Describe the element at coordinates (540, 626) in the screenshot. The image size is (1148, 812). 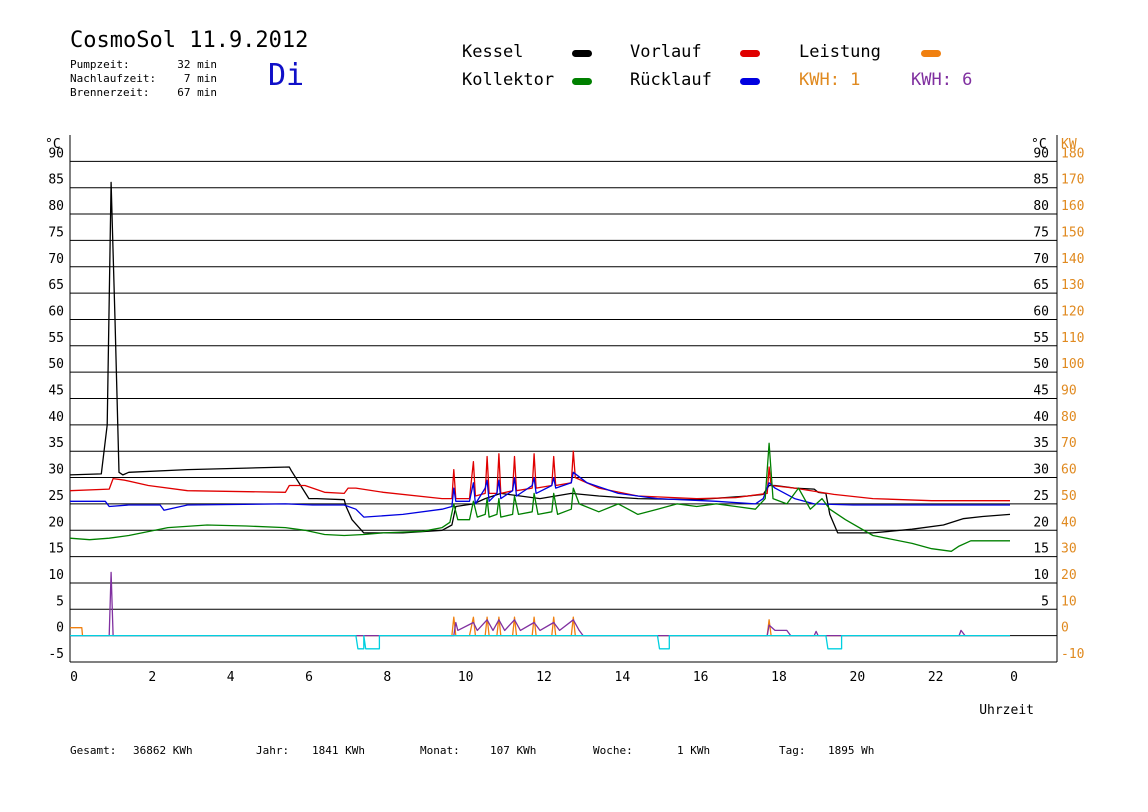
I see `series-line-leistung` at that location.